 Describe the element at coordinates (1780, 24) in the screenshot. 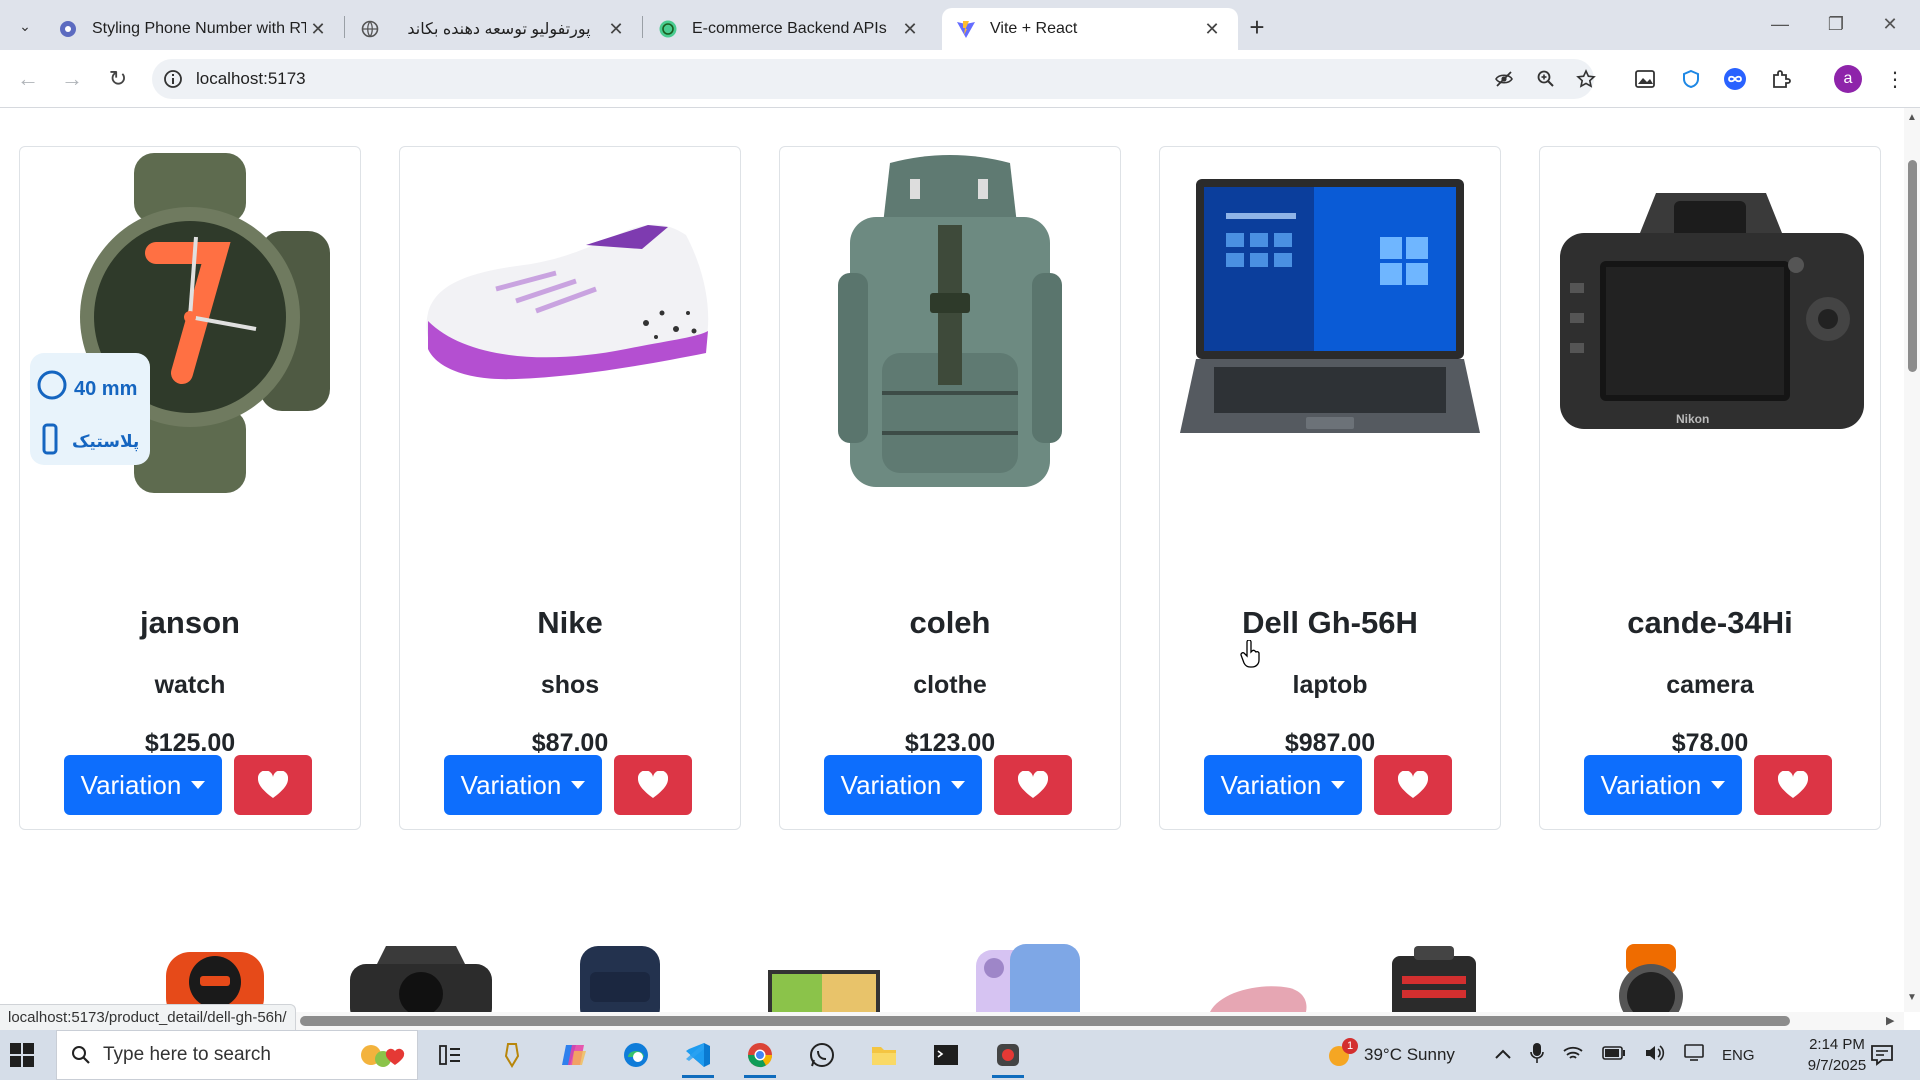

I see `minimize-button: —` at that location.